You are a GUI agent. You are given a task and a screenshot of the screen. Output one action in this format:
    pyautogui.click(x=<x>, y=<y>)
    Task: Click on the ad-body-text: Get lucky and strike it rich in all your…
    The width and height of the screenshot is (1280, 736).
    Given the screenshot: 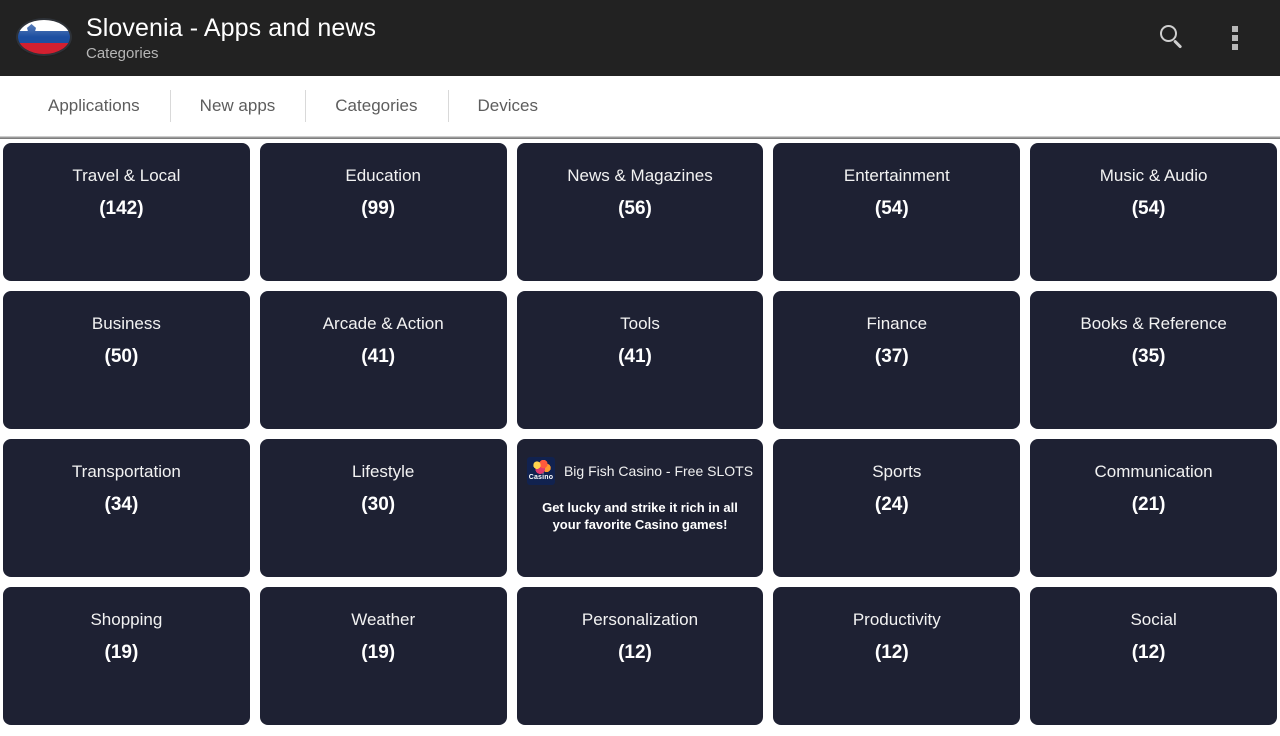 What is the action you would take?
    pyautogui.click(x=640, y=516)
    